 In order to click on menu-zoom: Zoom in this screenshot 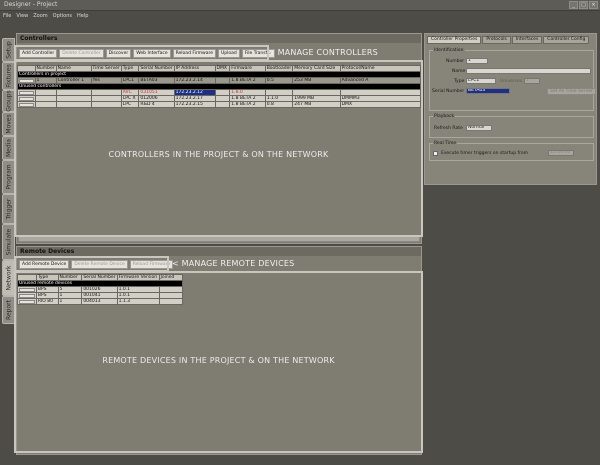, I will do `click(40, 16)`.